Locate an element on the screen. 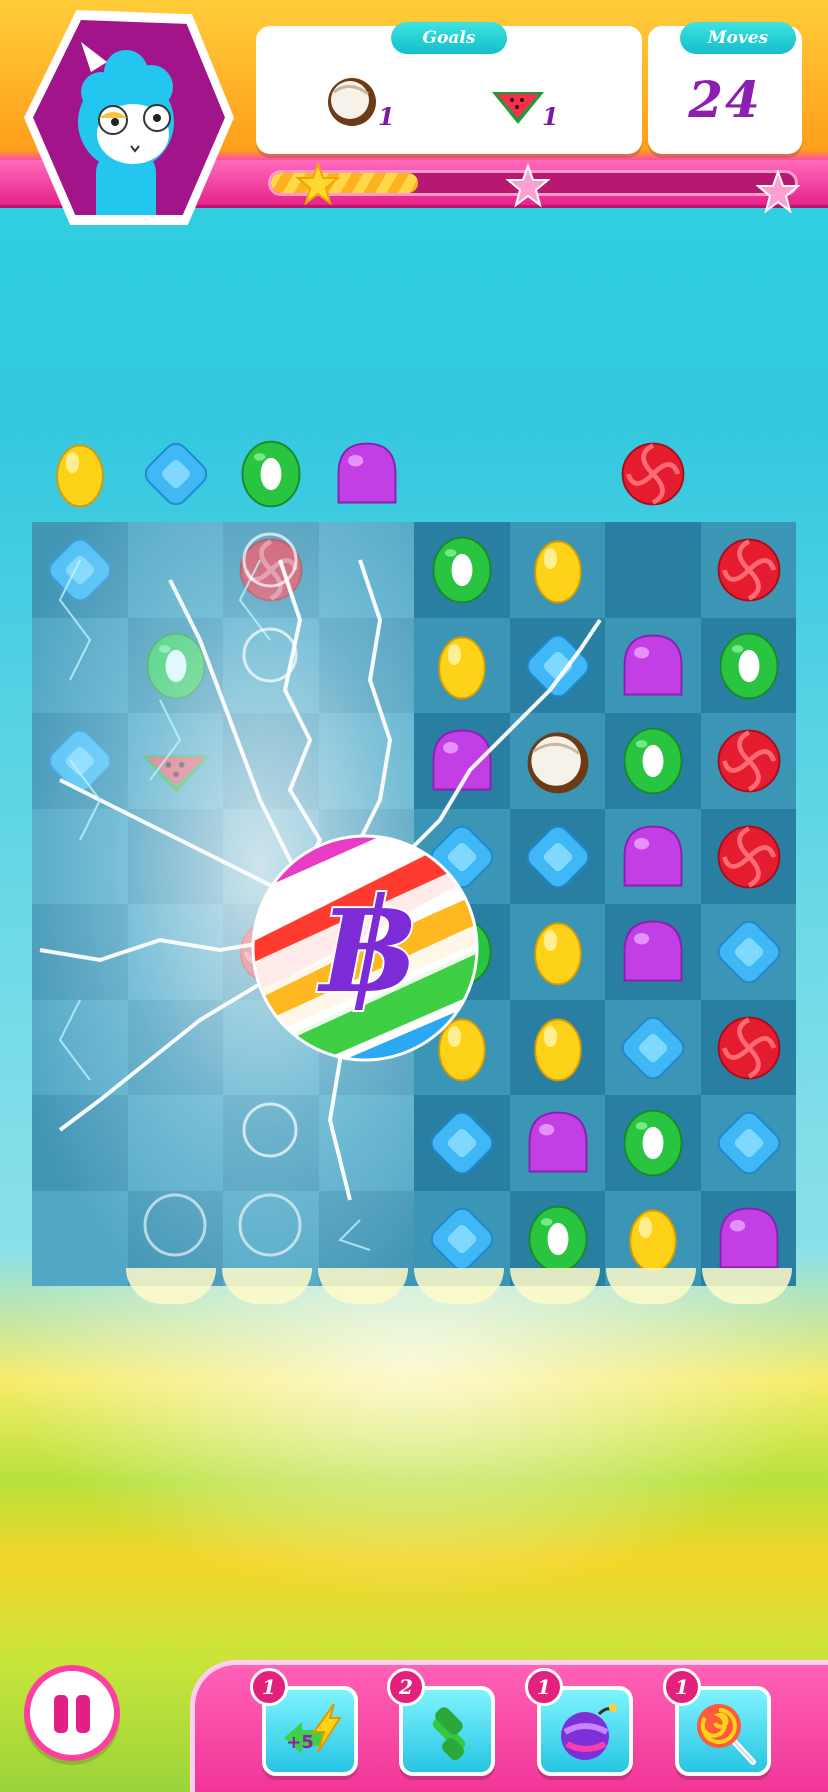 This screenshot has width=828, height=1792. moves-label: Moves is located at coordinates (738, 38).